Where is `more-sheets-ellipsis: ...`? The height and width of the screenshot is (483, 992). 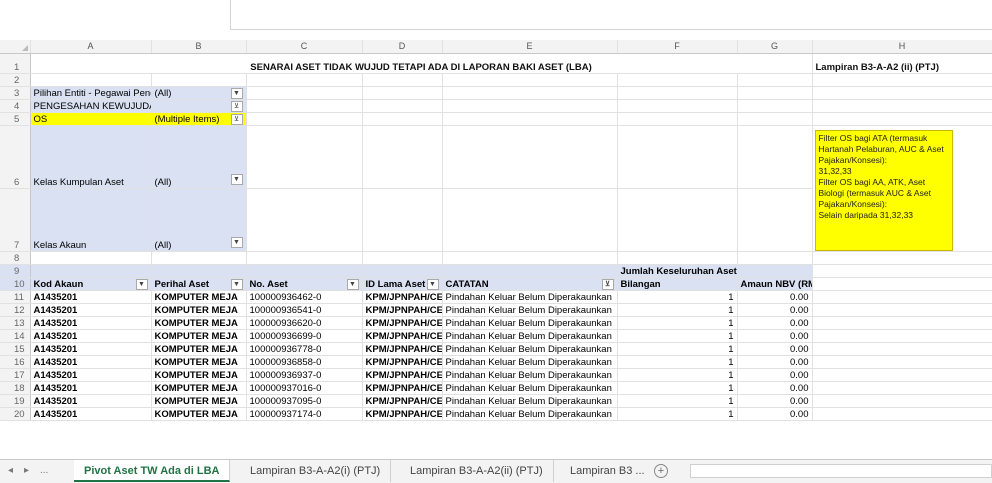 more-sheets-ellipsis: ... is located at coordinates (44, 470).